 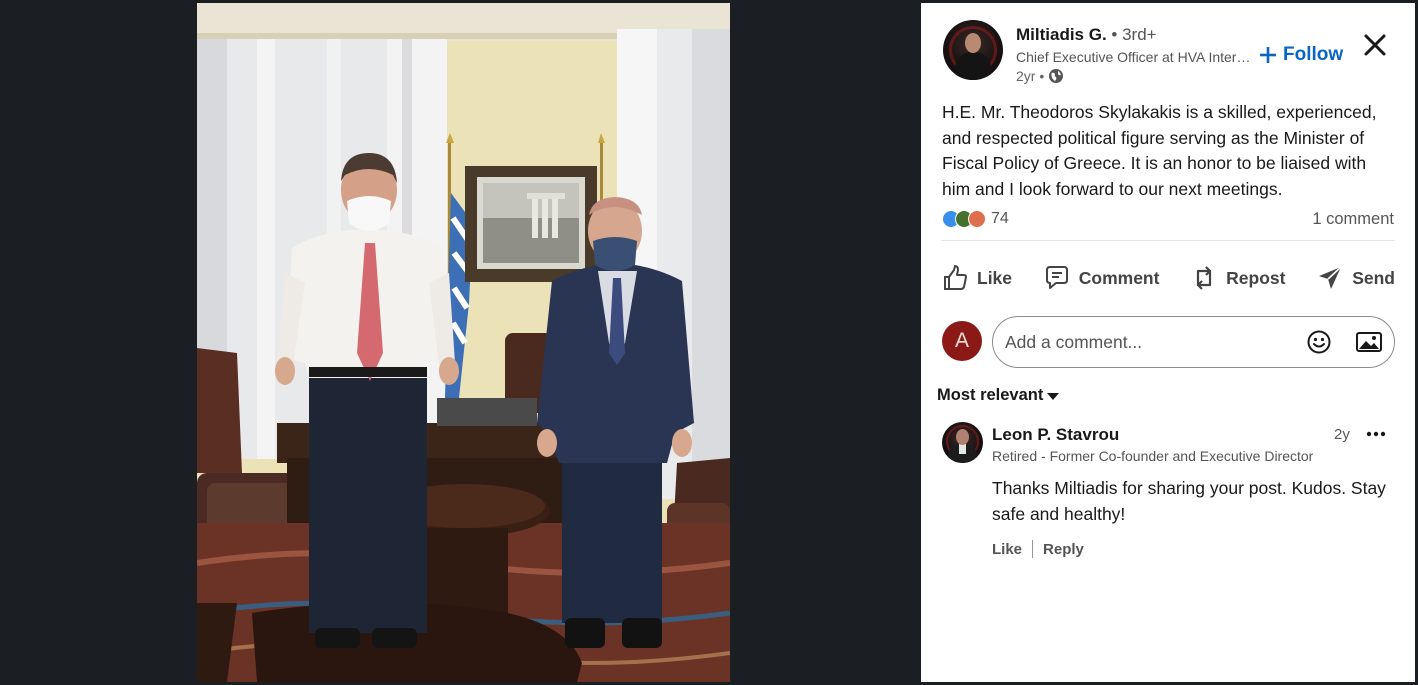 What do you see at coordinates (990, 395) in the screenshot?
I see `sort-label: Most relevant` at bounding box center [990, 395].